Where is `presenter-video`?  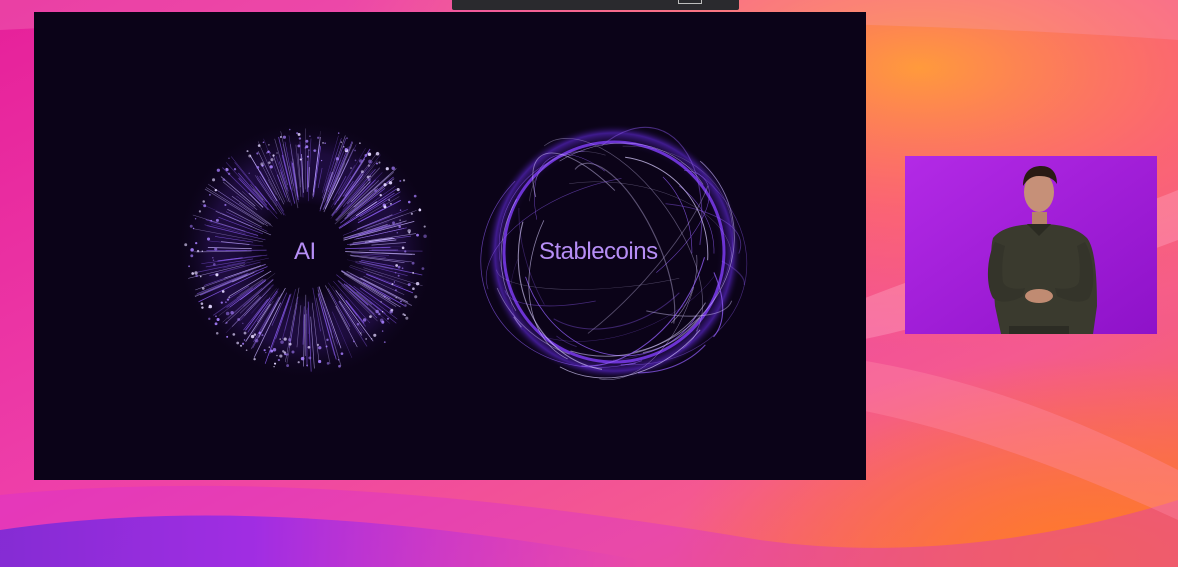
presenter-video is located at coordinates (1031, 245).